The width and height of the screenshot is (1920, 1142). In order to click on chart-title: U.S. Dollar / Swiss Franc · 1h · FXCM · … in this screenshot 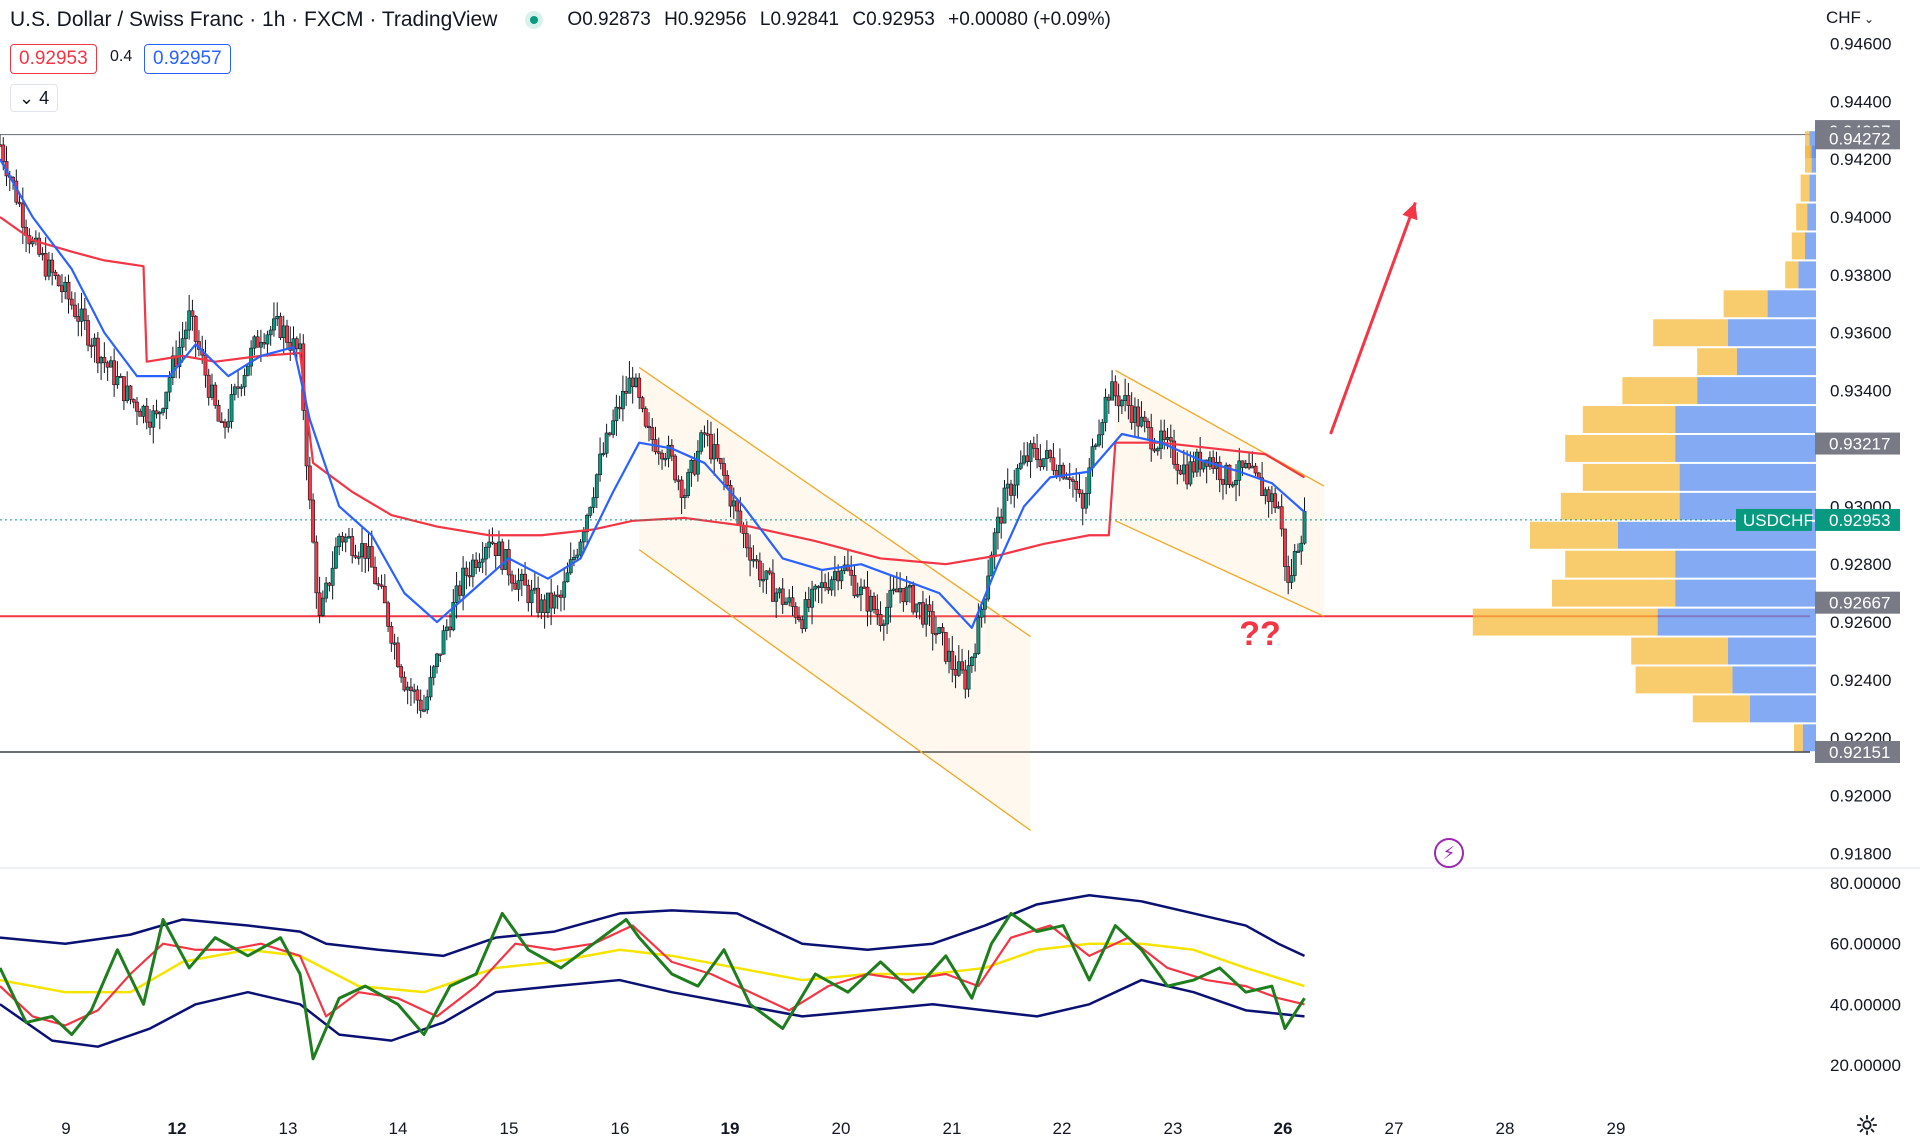, I will do `click(253, 20)`.